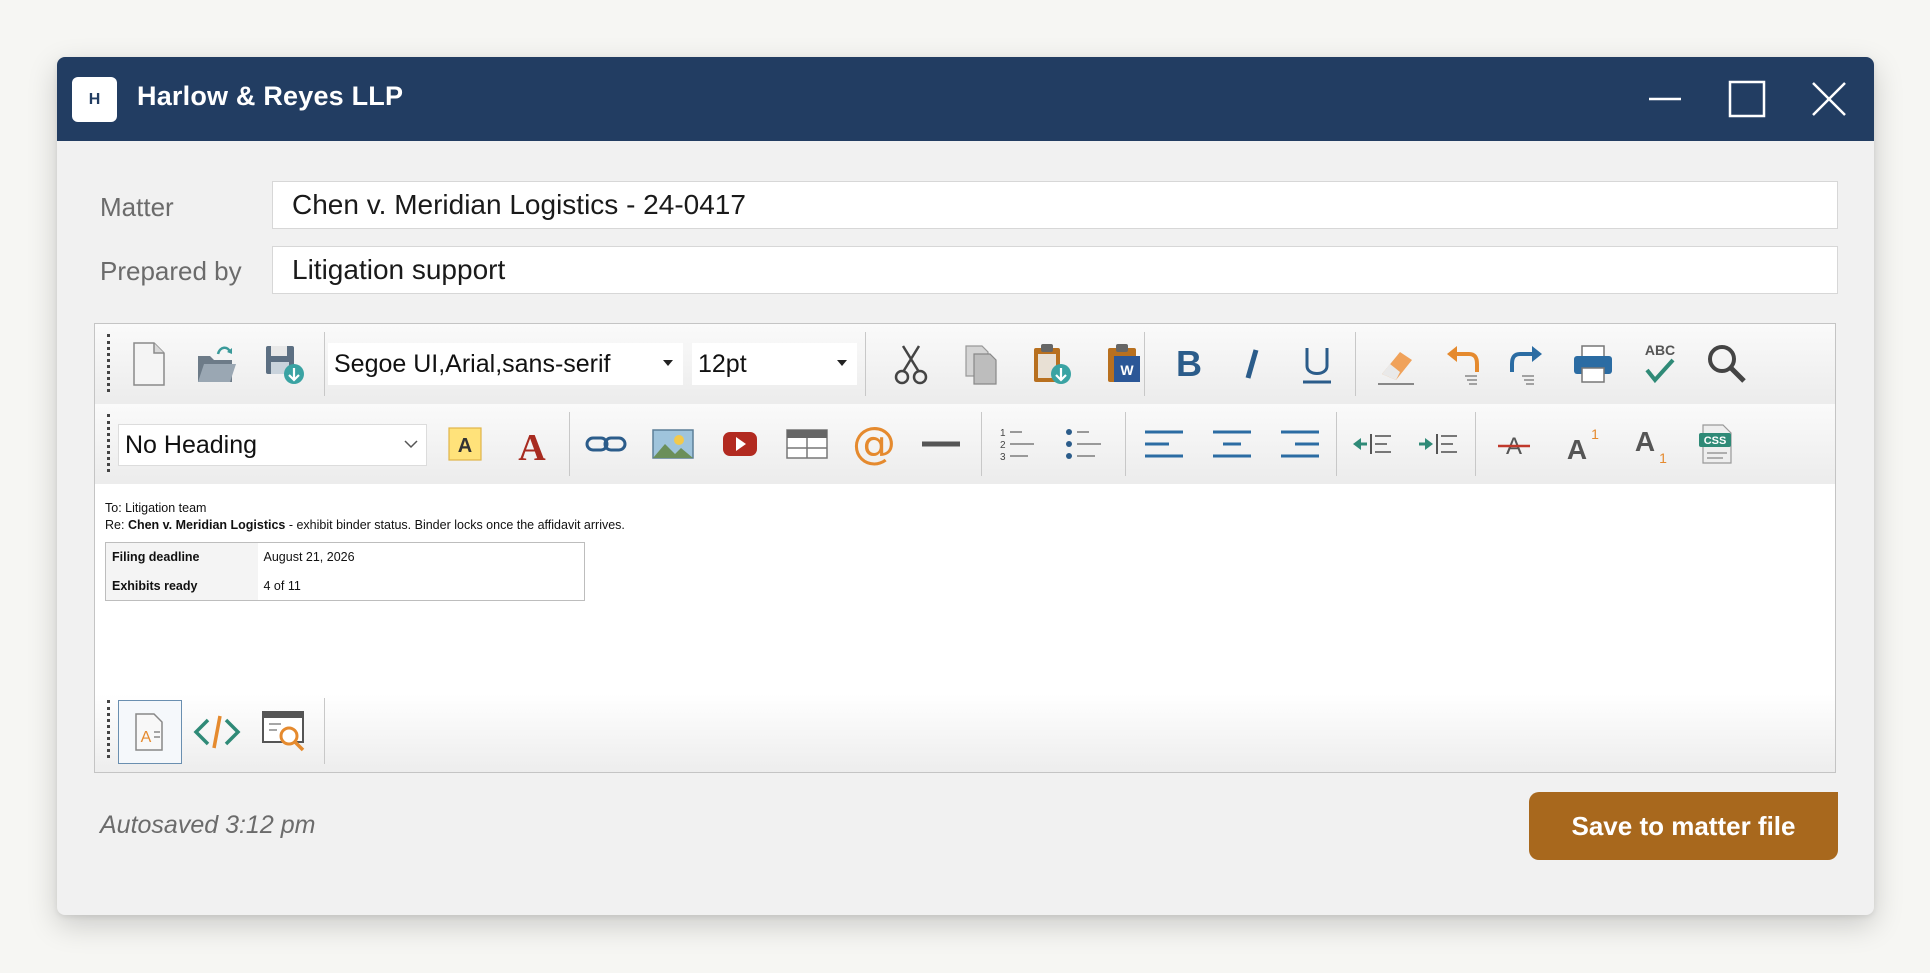 The width and height of the screenshot is (1930, 973). What do you see at coordinates (1396, 364) in the screenshot?
I see `clear-formatting-button` at bounding box center [1396, 364].